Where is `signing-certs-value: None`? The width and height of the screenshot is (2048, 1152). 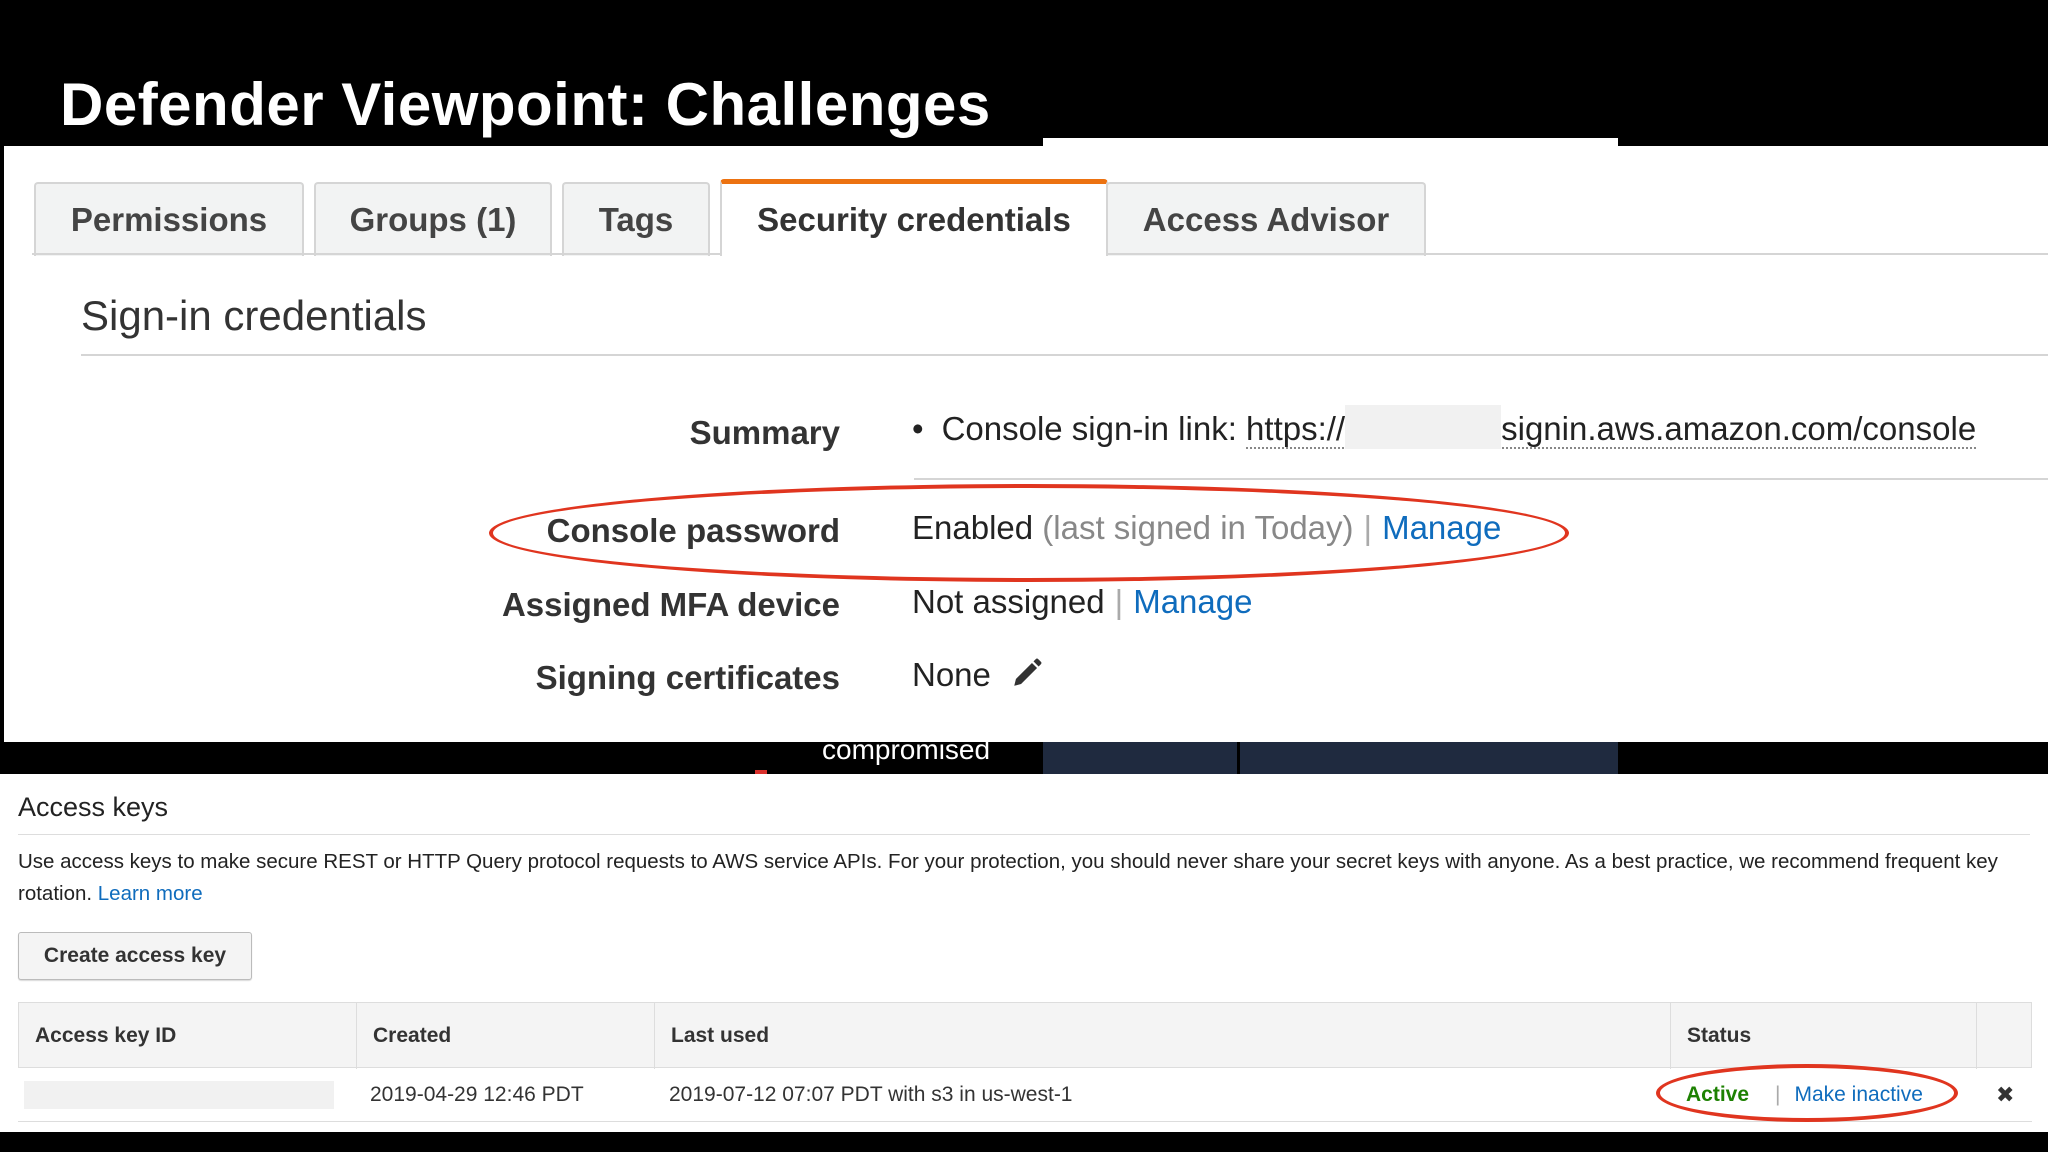 signing-certs-value: None is located at coordinates (978, 677).